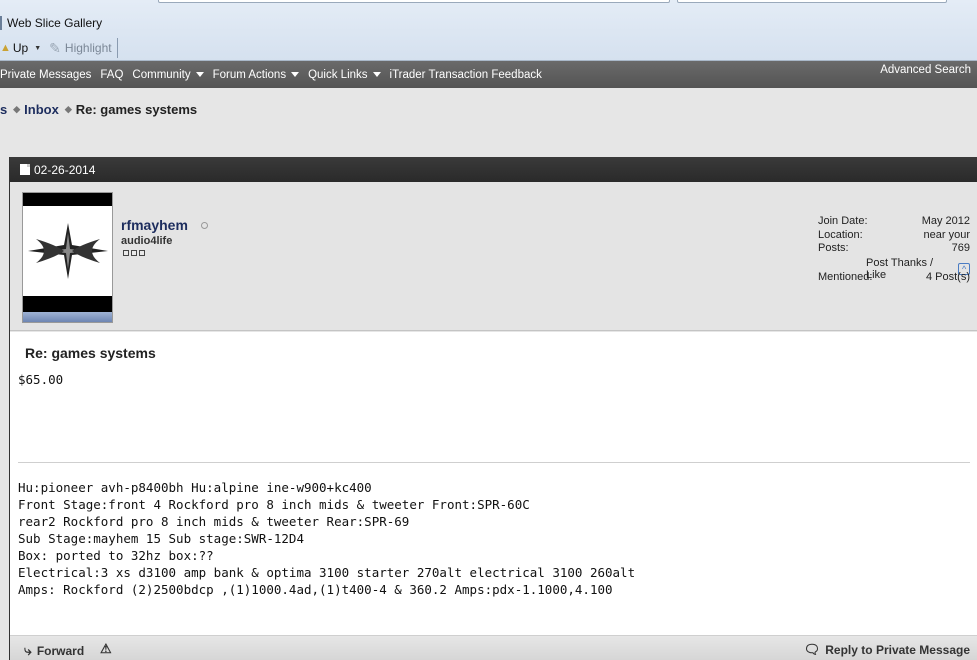 The image size is (977, 660). I want to click on mentioned-value: 4 Post(s), so click(948, 277).